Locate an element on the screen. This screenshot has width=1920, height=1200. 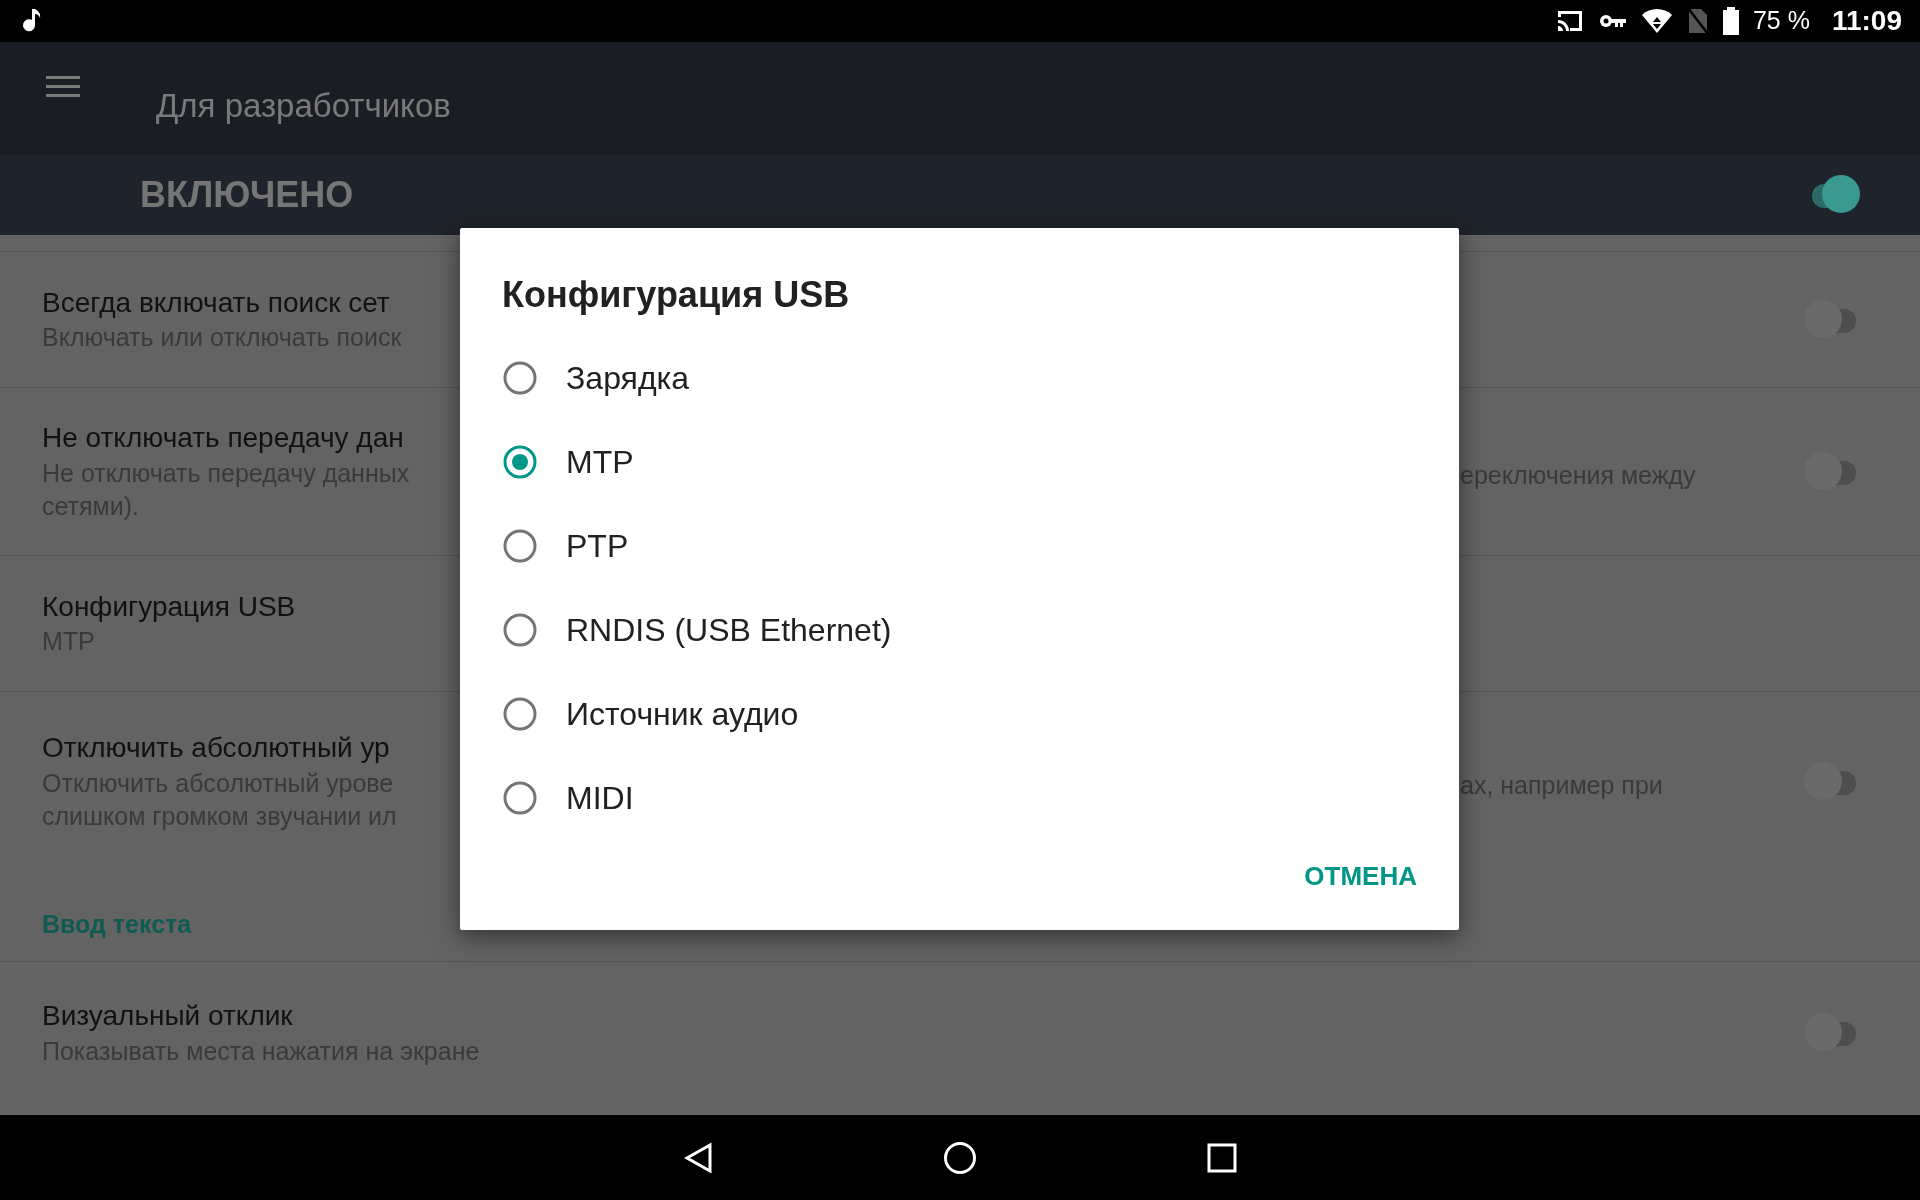
cancel-button: ОТМЕНА is located at coordinates (1360, 876).